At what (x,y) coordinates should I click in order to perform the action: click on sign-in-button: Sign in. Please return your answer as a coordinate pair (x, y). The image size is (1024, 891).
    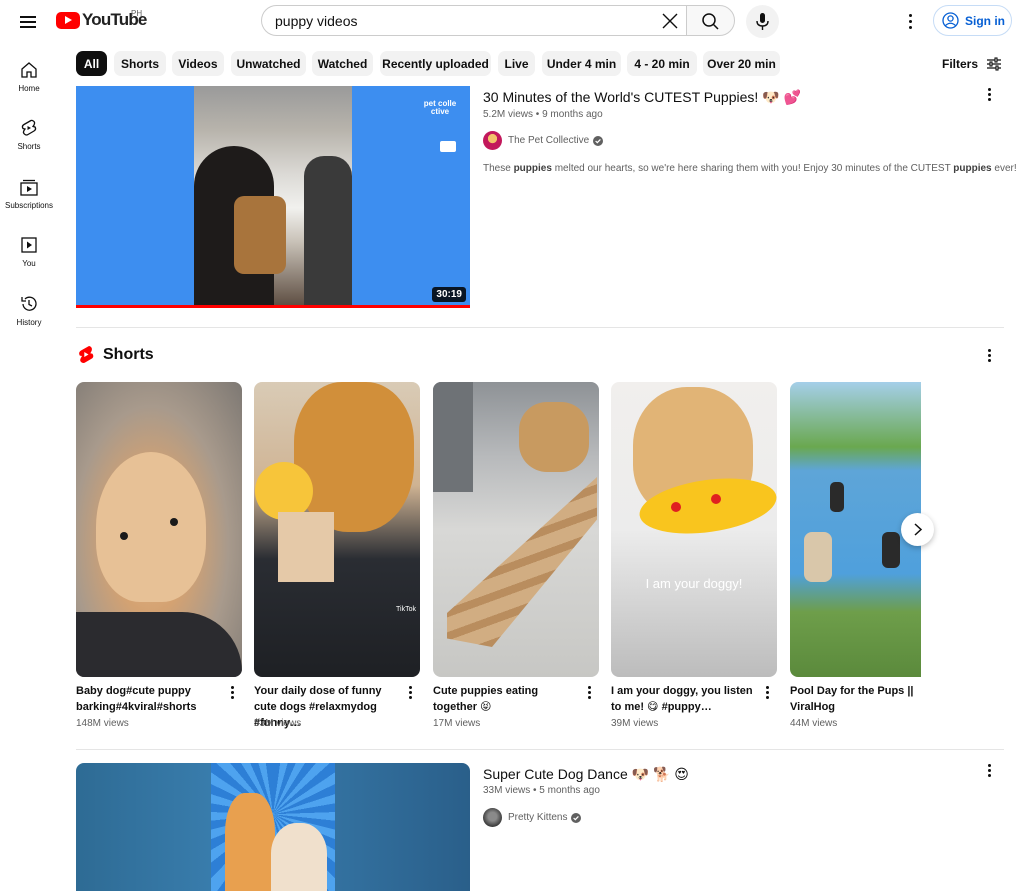
    Looking at the image, I should click on (972, 20).